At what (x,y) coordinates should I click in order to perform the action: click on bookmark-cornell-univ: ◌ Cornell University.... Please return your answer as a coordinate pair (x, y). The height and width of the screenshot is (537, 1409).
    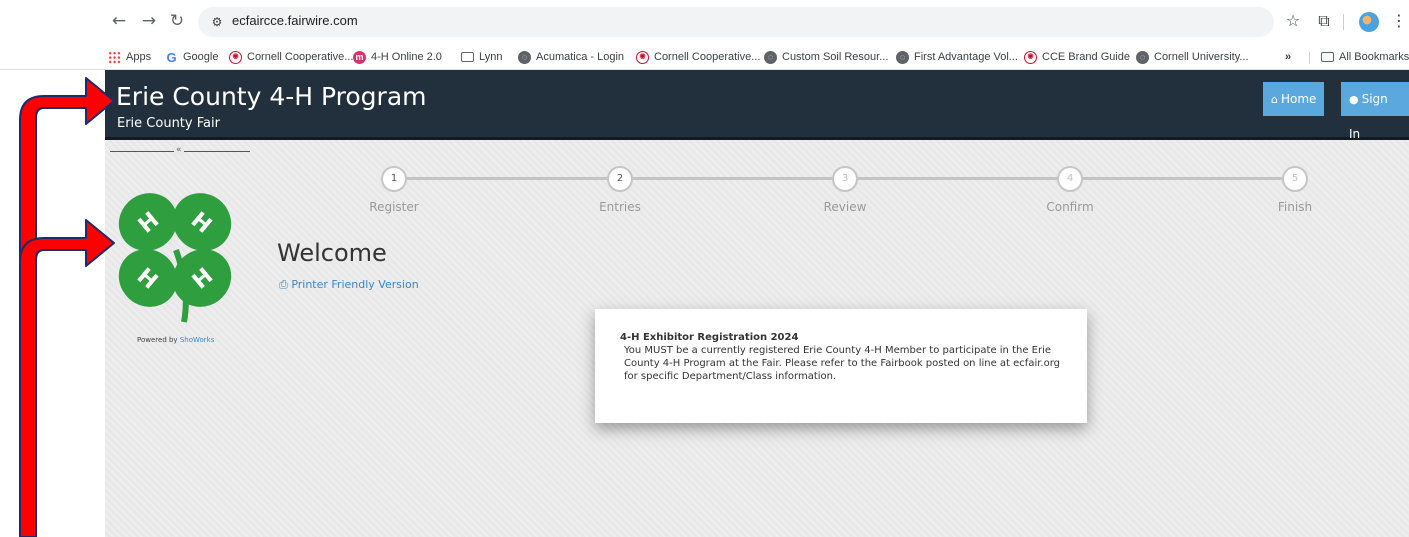
    Looking at the image, I should click on (1192, 57).